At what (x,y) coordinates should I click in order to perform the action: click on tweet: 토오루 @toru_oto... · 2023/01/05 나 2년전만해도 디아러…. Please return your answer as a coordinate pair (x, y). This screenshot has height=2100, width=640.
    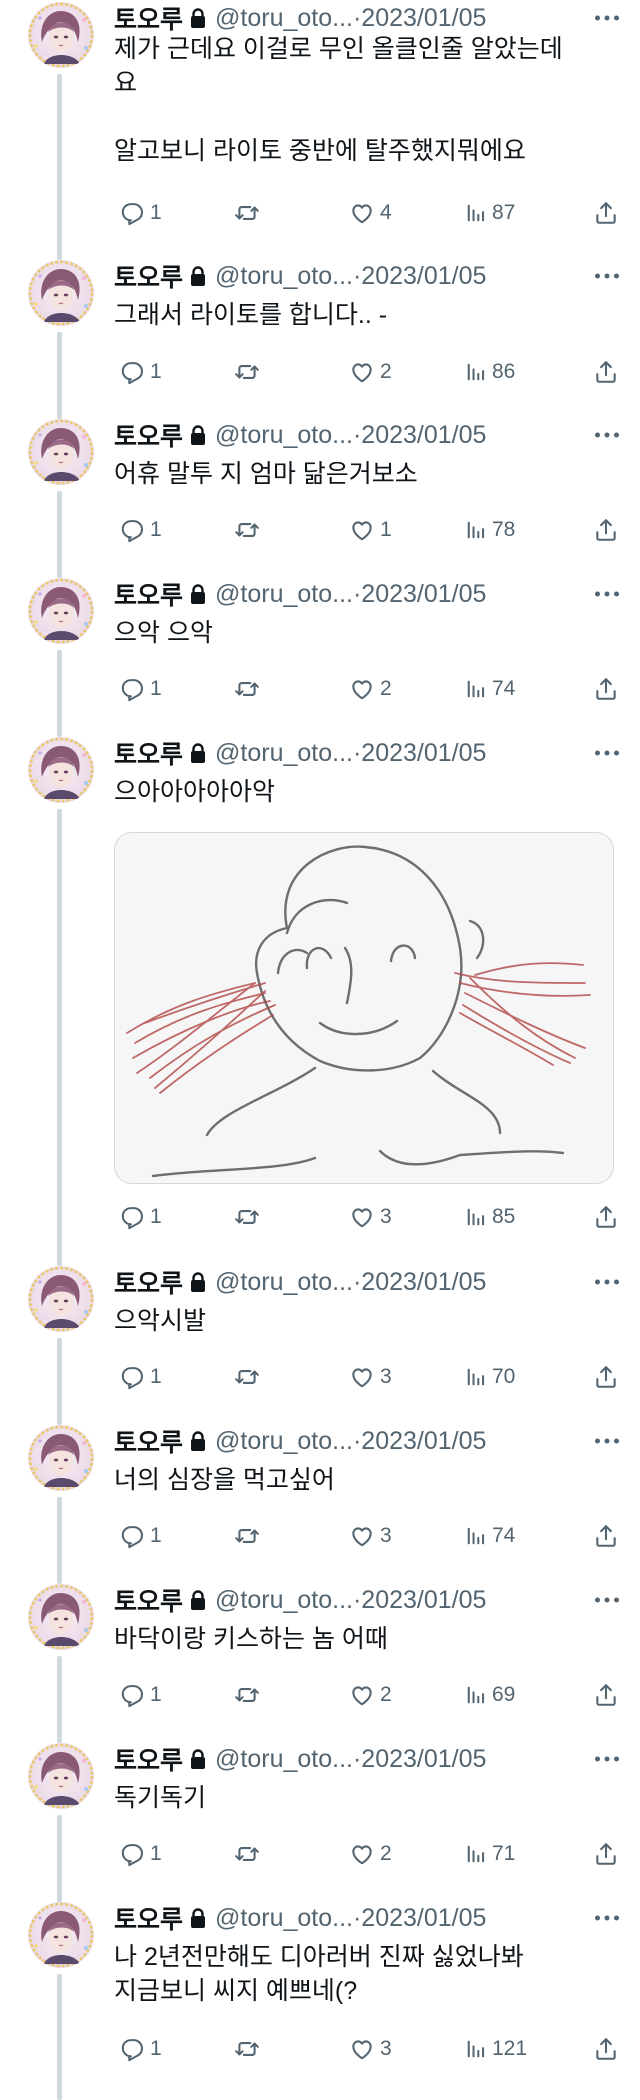
    Looking at the image, I should click on (320, 2000).